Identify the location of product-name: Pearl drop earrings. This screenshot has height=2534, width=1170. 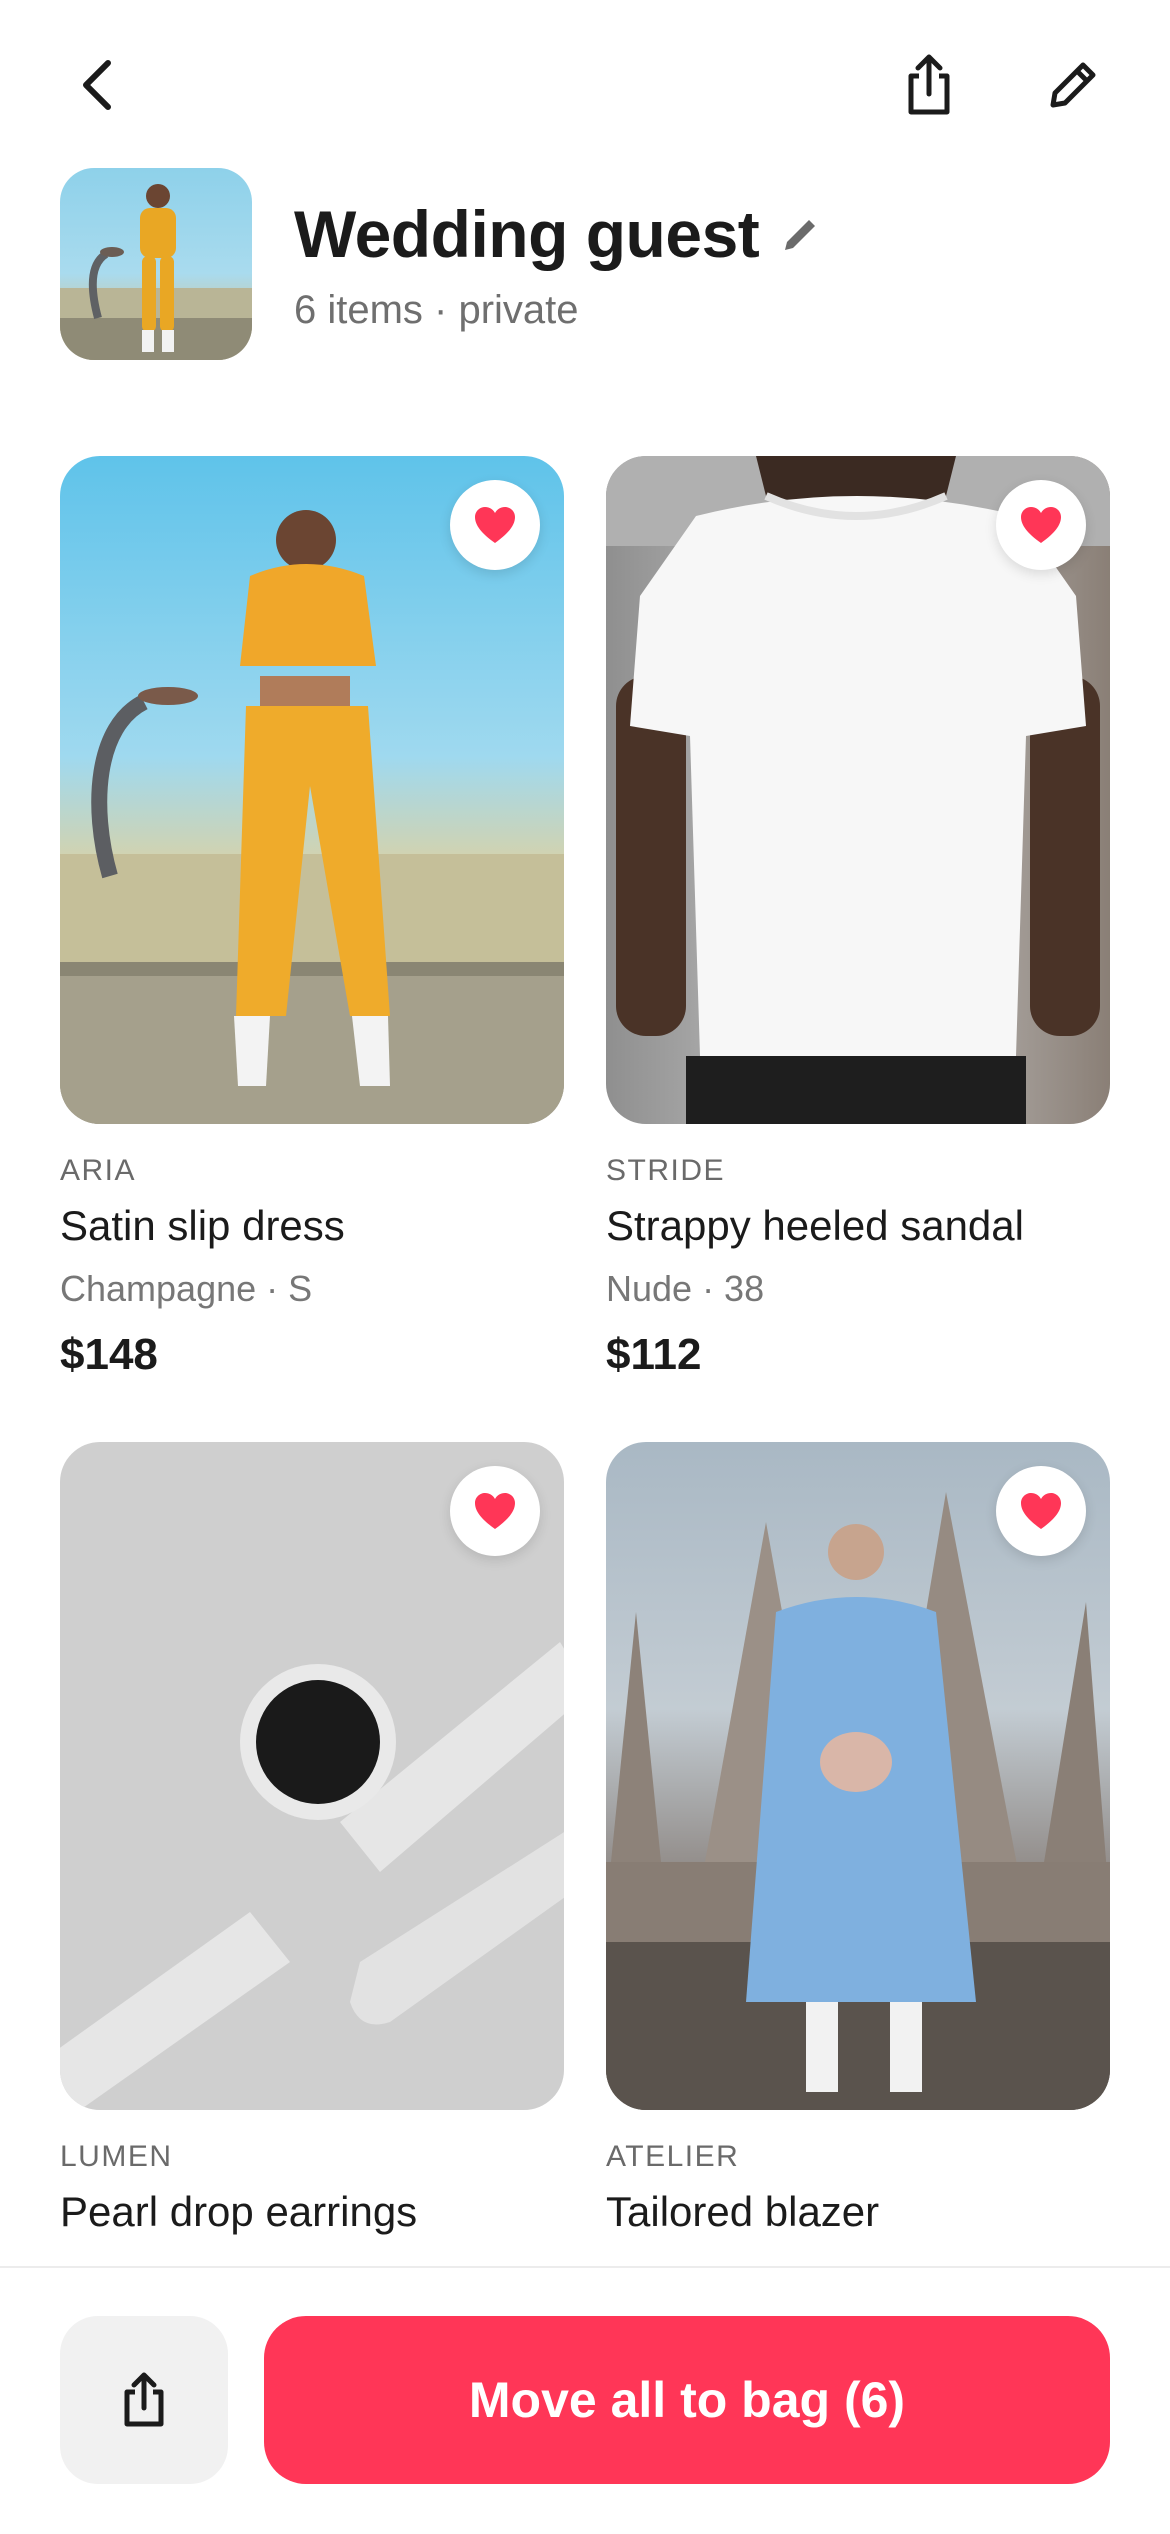
(312, 2212).